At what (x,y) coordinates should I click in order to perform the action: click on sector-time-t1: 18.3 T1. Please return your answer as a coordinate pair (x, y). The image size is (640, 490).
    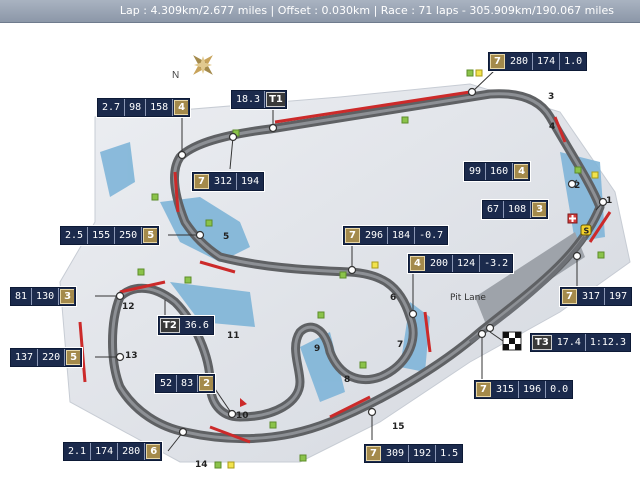
    Looking at the image, I should click on (259, 99).